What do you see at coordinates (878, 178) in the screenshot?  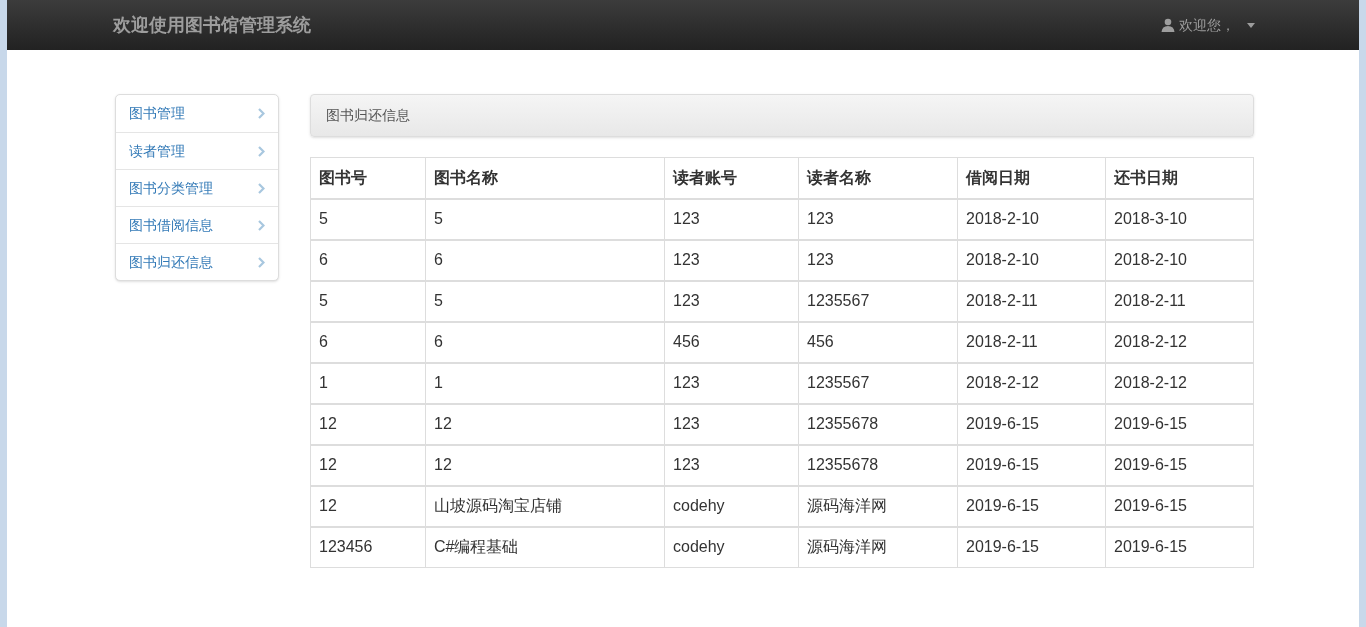 I see `column-header: 读者名称` at bounding box center [878, 178].